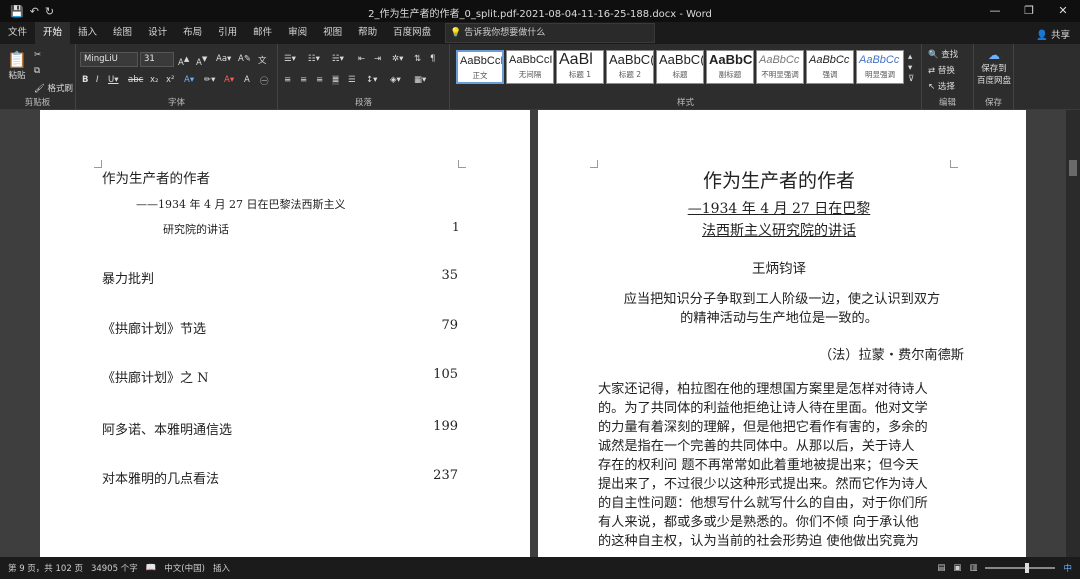 This screenshot has height=579, width=1080. I want to click on toc-row-title: 阿多诺、本雅明通信选, so click(167, 430).